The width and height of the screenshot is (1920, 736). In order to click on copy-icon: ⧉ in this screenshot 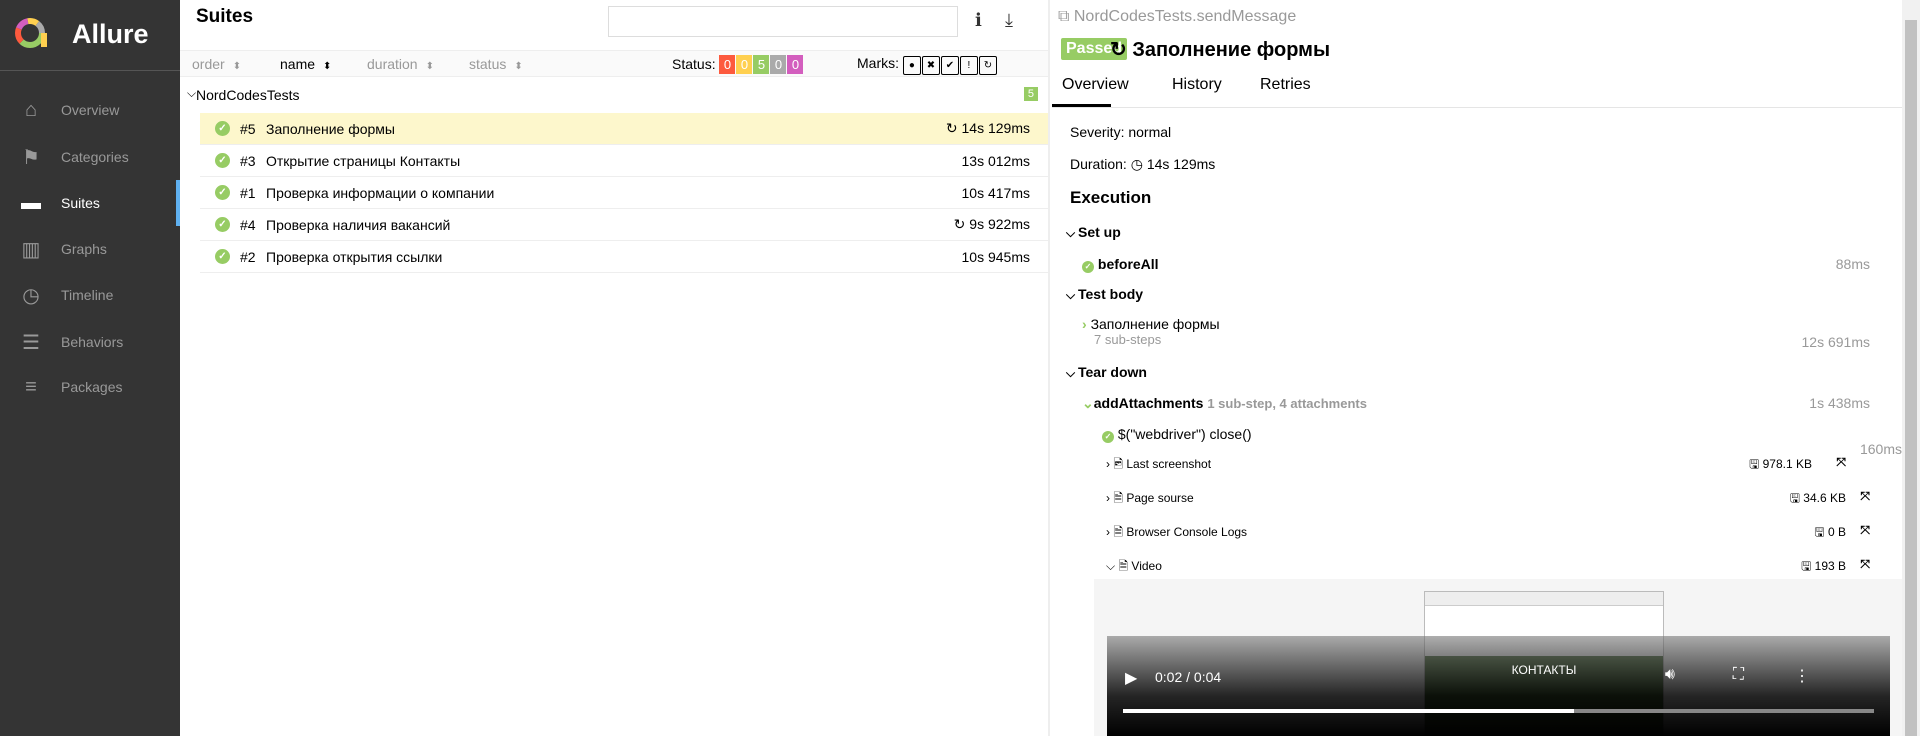, I will do `click(1066, 16)`.